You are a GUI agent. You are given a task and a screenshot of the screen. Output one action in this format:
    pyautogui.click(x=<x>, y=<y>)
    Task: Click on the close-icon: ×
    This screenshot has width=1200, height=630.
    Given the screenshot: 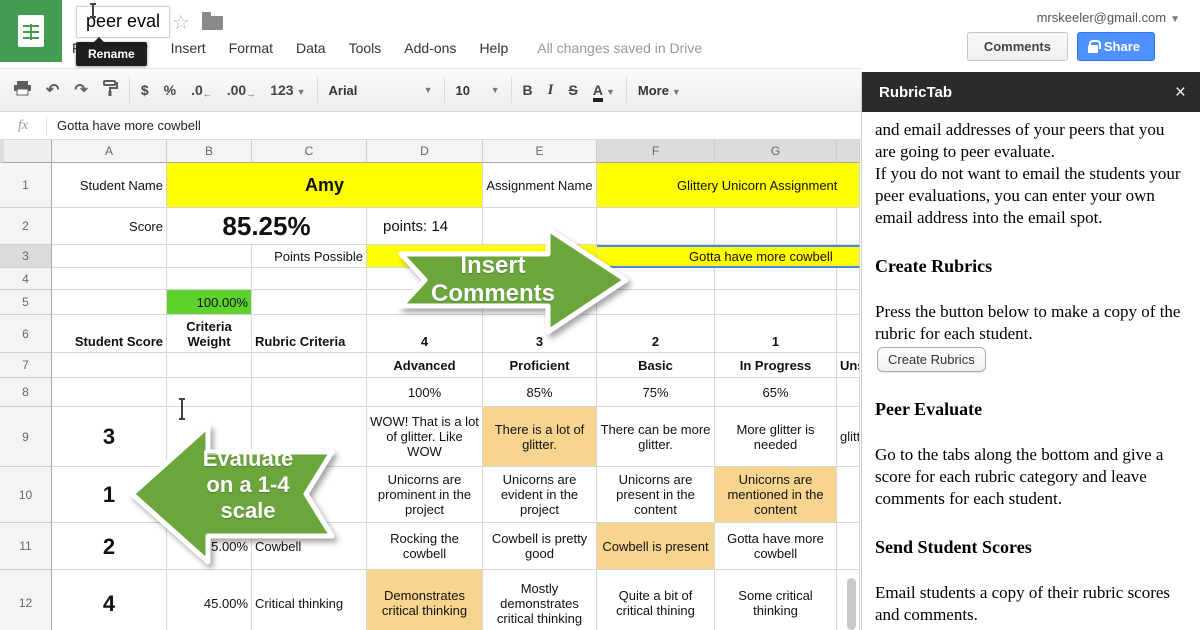 What is the action you would take?
    pyautogui.click(x=1180, y=92)
    